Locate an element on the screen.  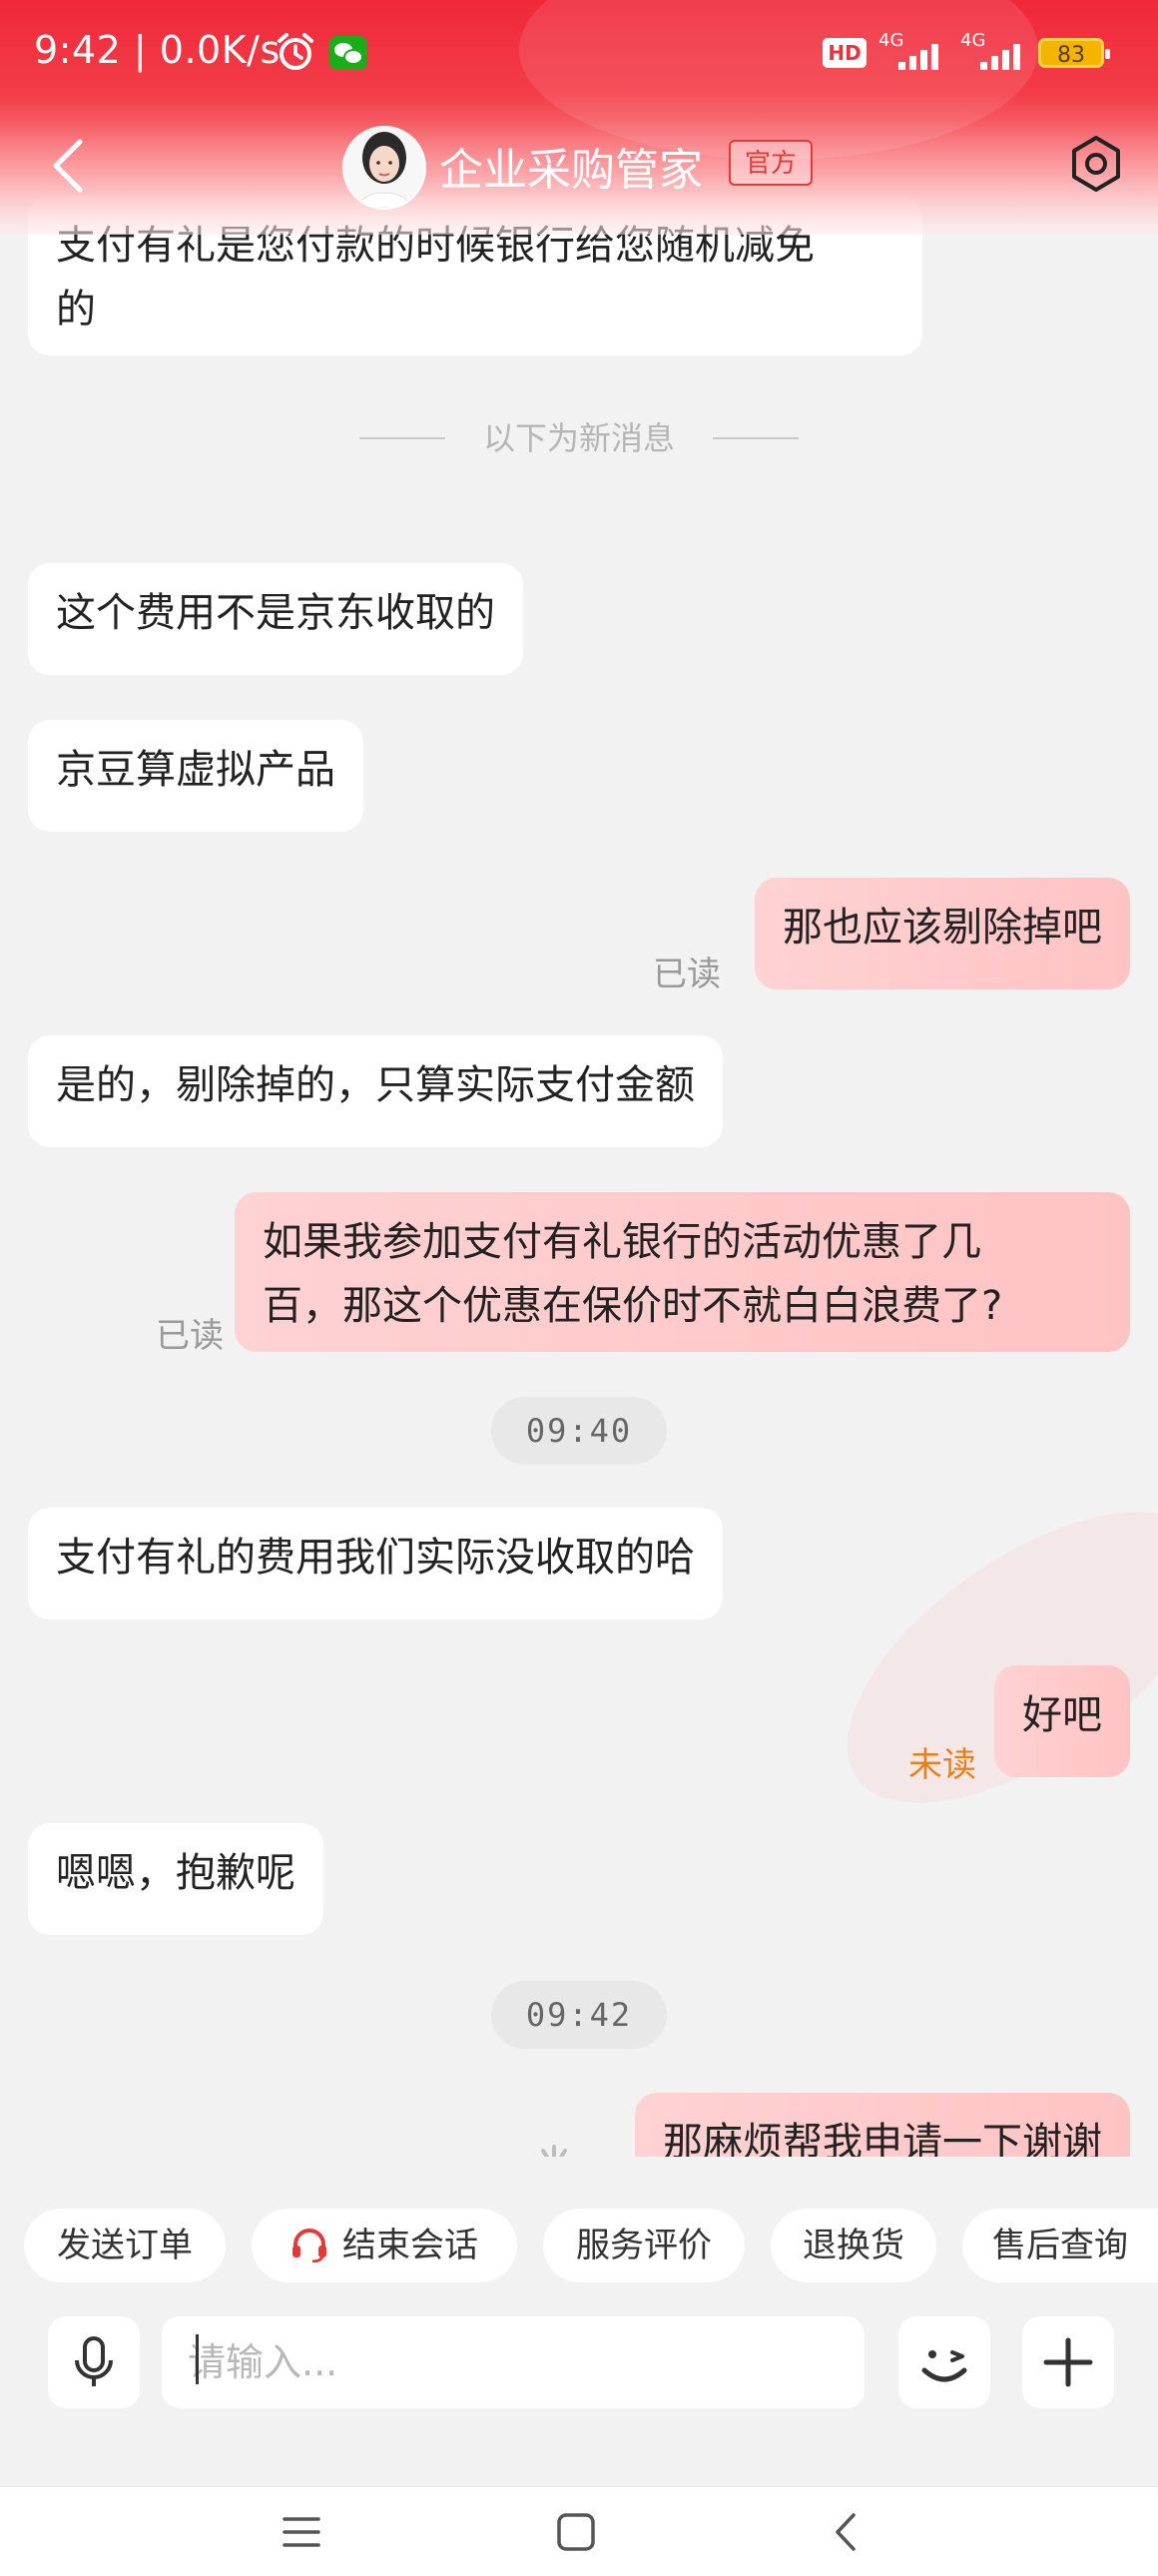
new-messages-divider: 以下为新消息 is located at coordinates (579, 438).